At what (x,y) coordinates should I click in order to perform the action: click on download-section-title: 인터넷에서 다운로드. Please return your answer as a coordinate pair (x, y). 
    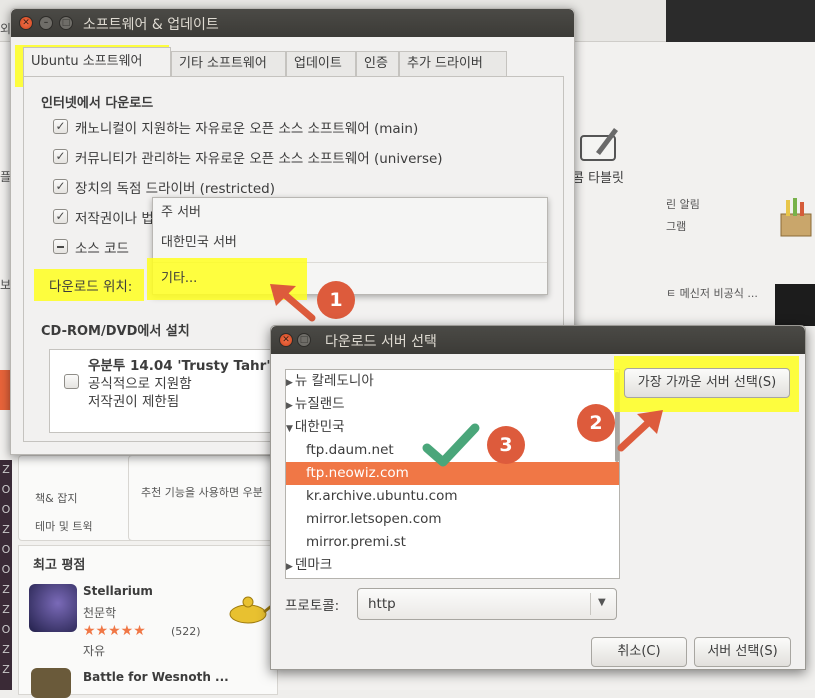
    Looking at the image, I should click on (97, 103).